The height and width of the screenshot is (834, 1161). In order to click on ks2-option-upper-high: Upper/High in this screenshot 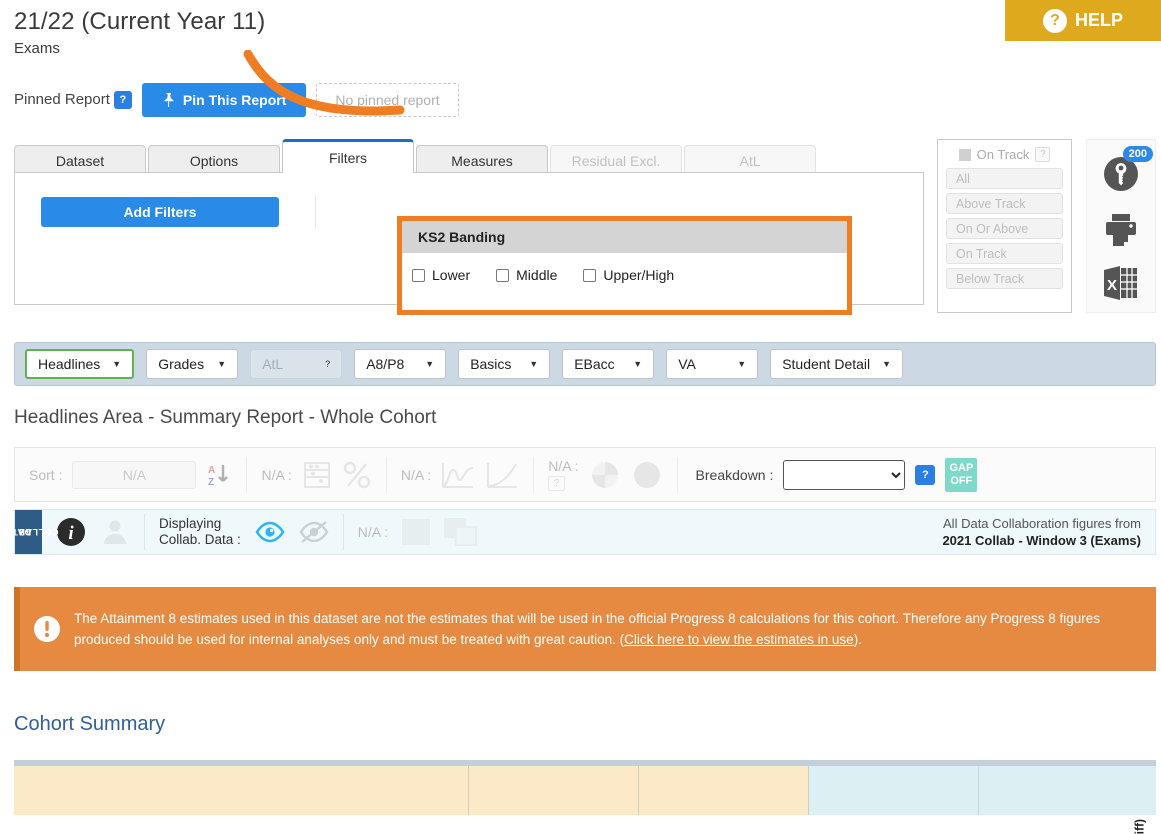, I will do `click(628, 275)`.